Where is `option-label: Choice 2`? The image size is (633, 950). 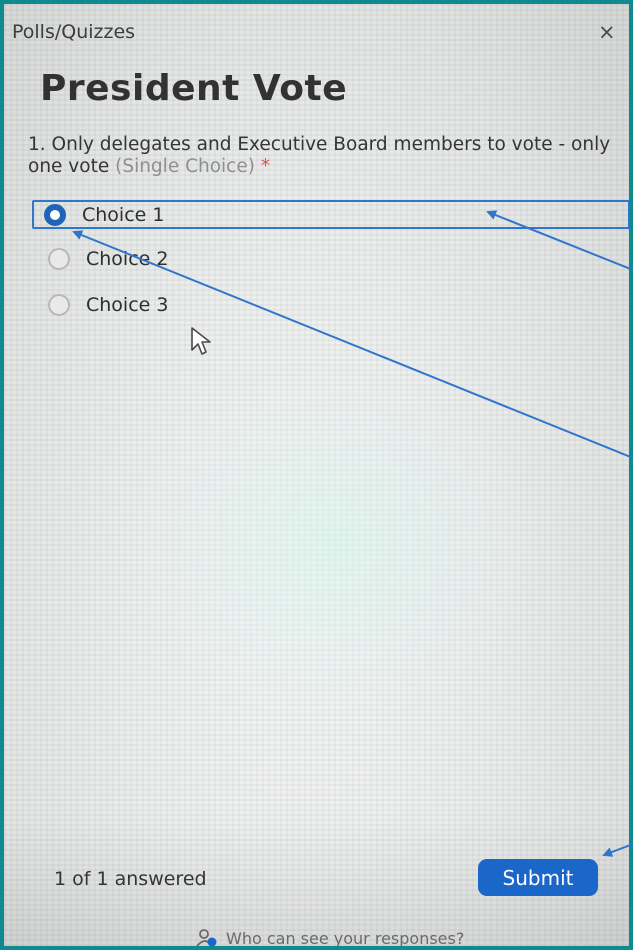
option-label: Choice 2 is located at coordinates (127, 259).